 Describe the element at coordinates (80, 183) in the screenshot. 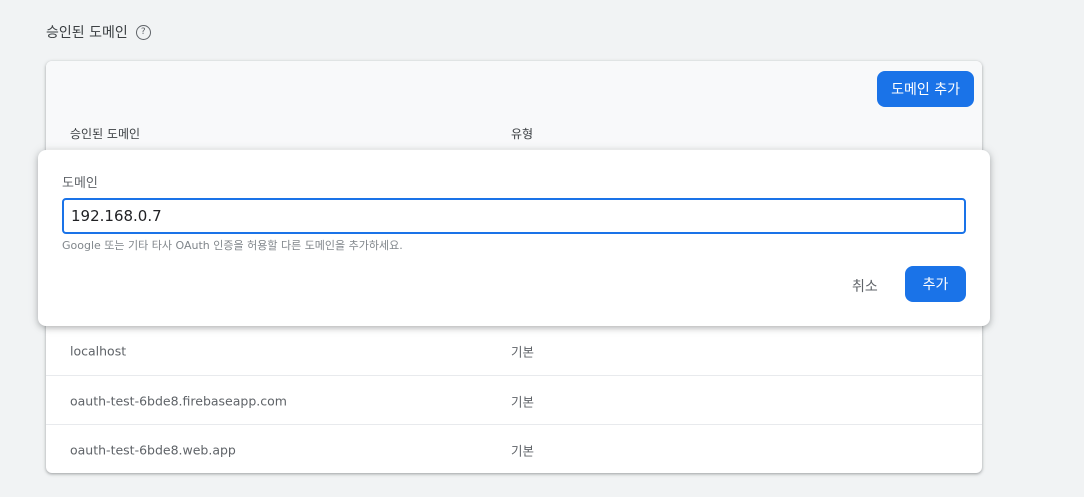

I see `domain-field-label: 도메인` at that location.